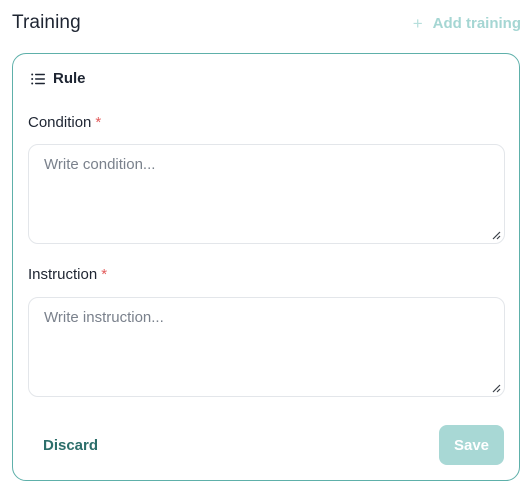 This screenshot has width=532, height=488. What do you see at coordinates (38, 78) in the screenshot?
I see `list-icon` at bounding box center [38, 78].